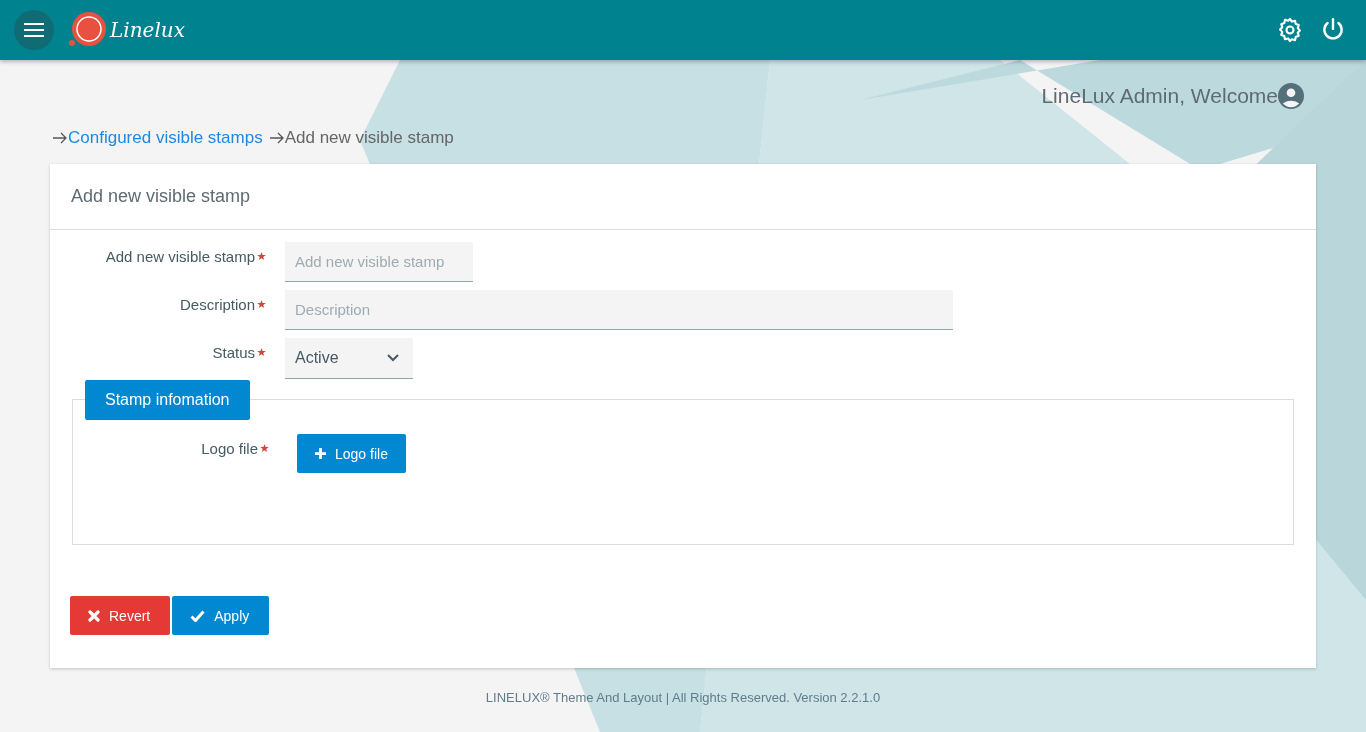 The image size is (1366, 732). I want to click on user-avatar-icon, so click(1291, 96).